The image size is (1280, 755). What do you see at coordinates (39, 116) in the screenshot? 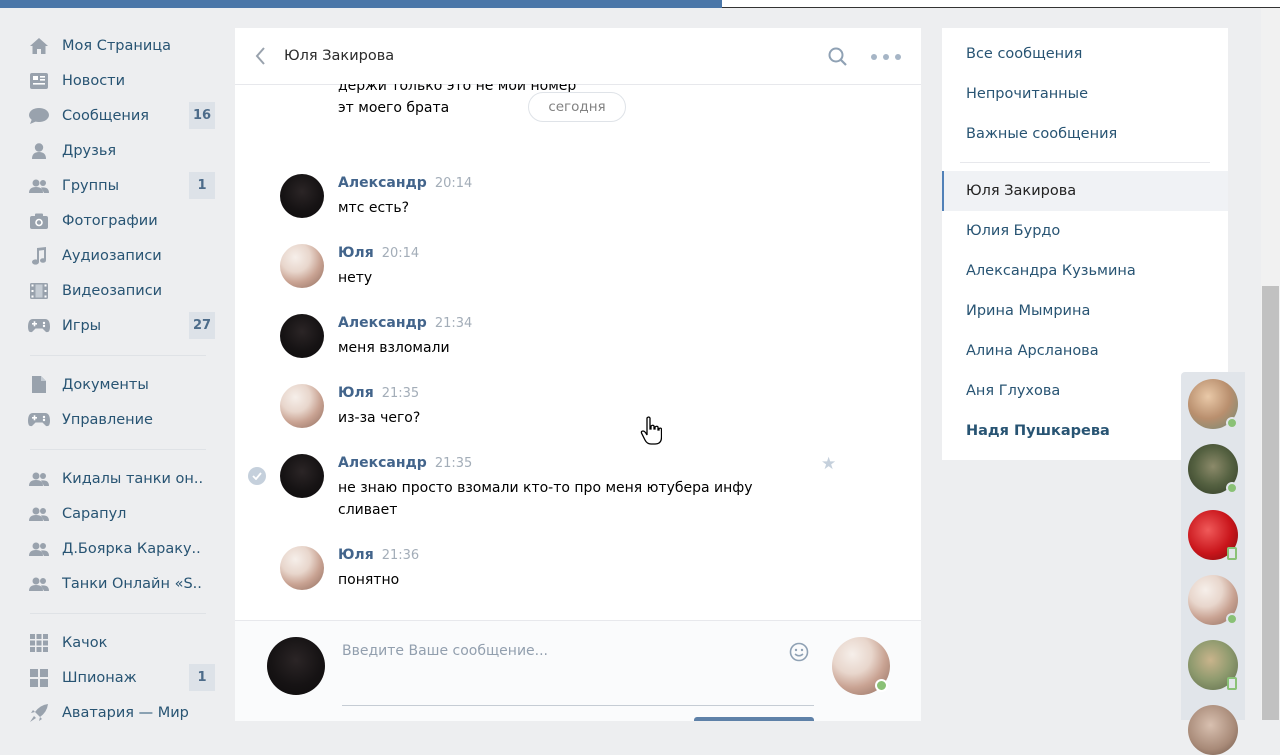
I see `messages-icon` at bounding box center [39, 116].